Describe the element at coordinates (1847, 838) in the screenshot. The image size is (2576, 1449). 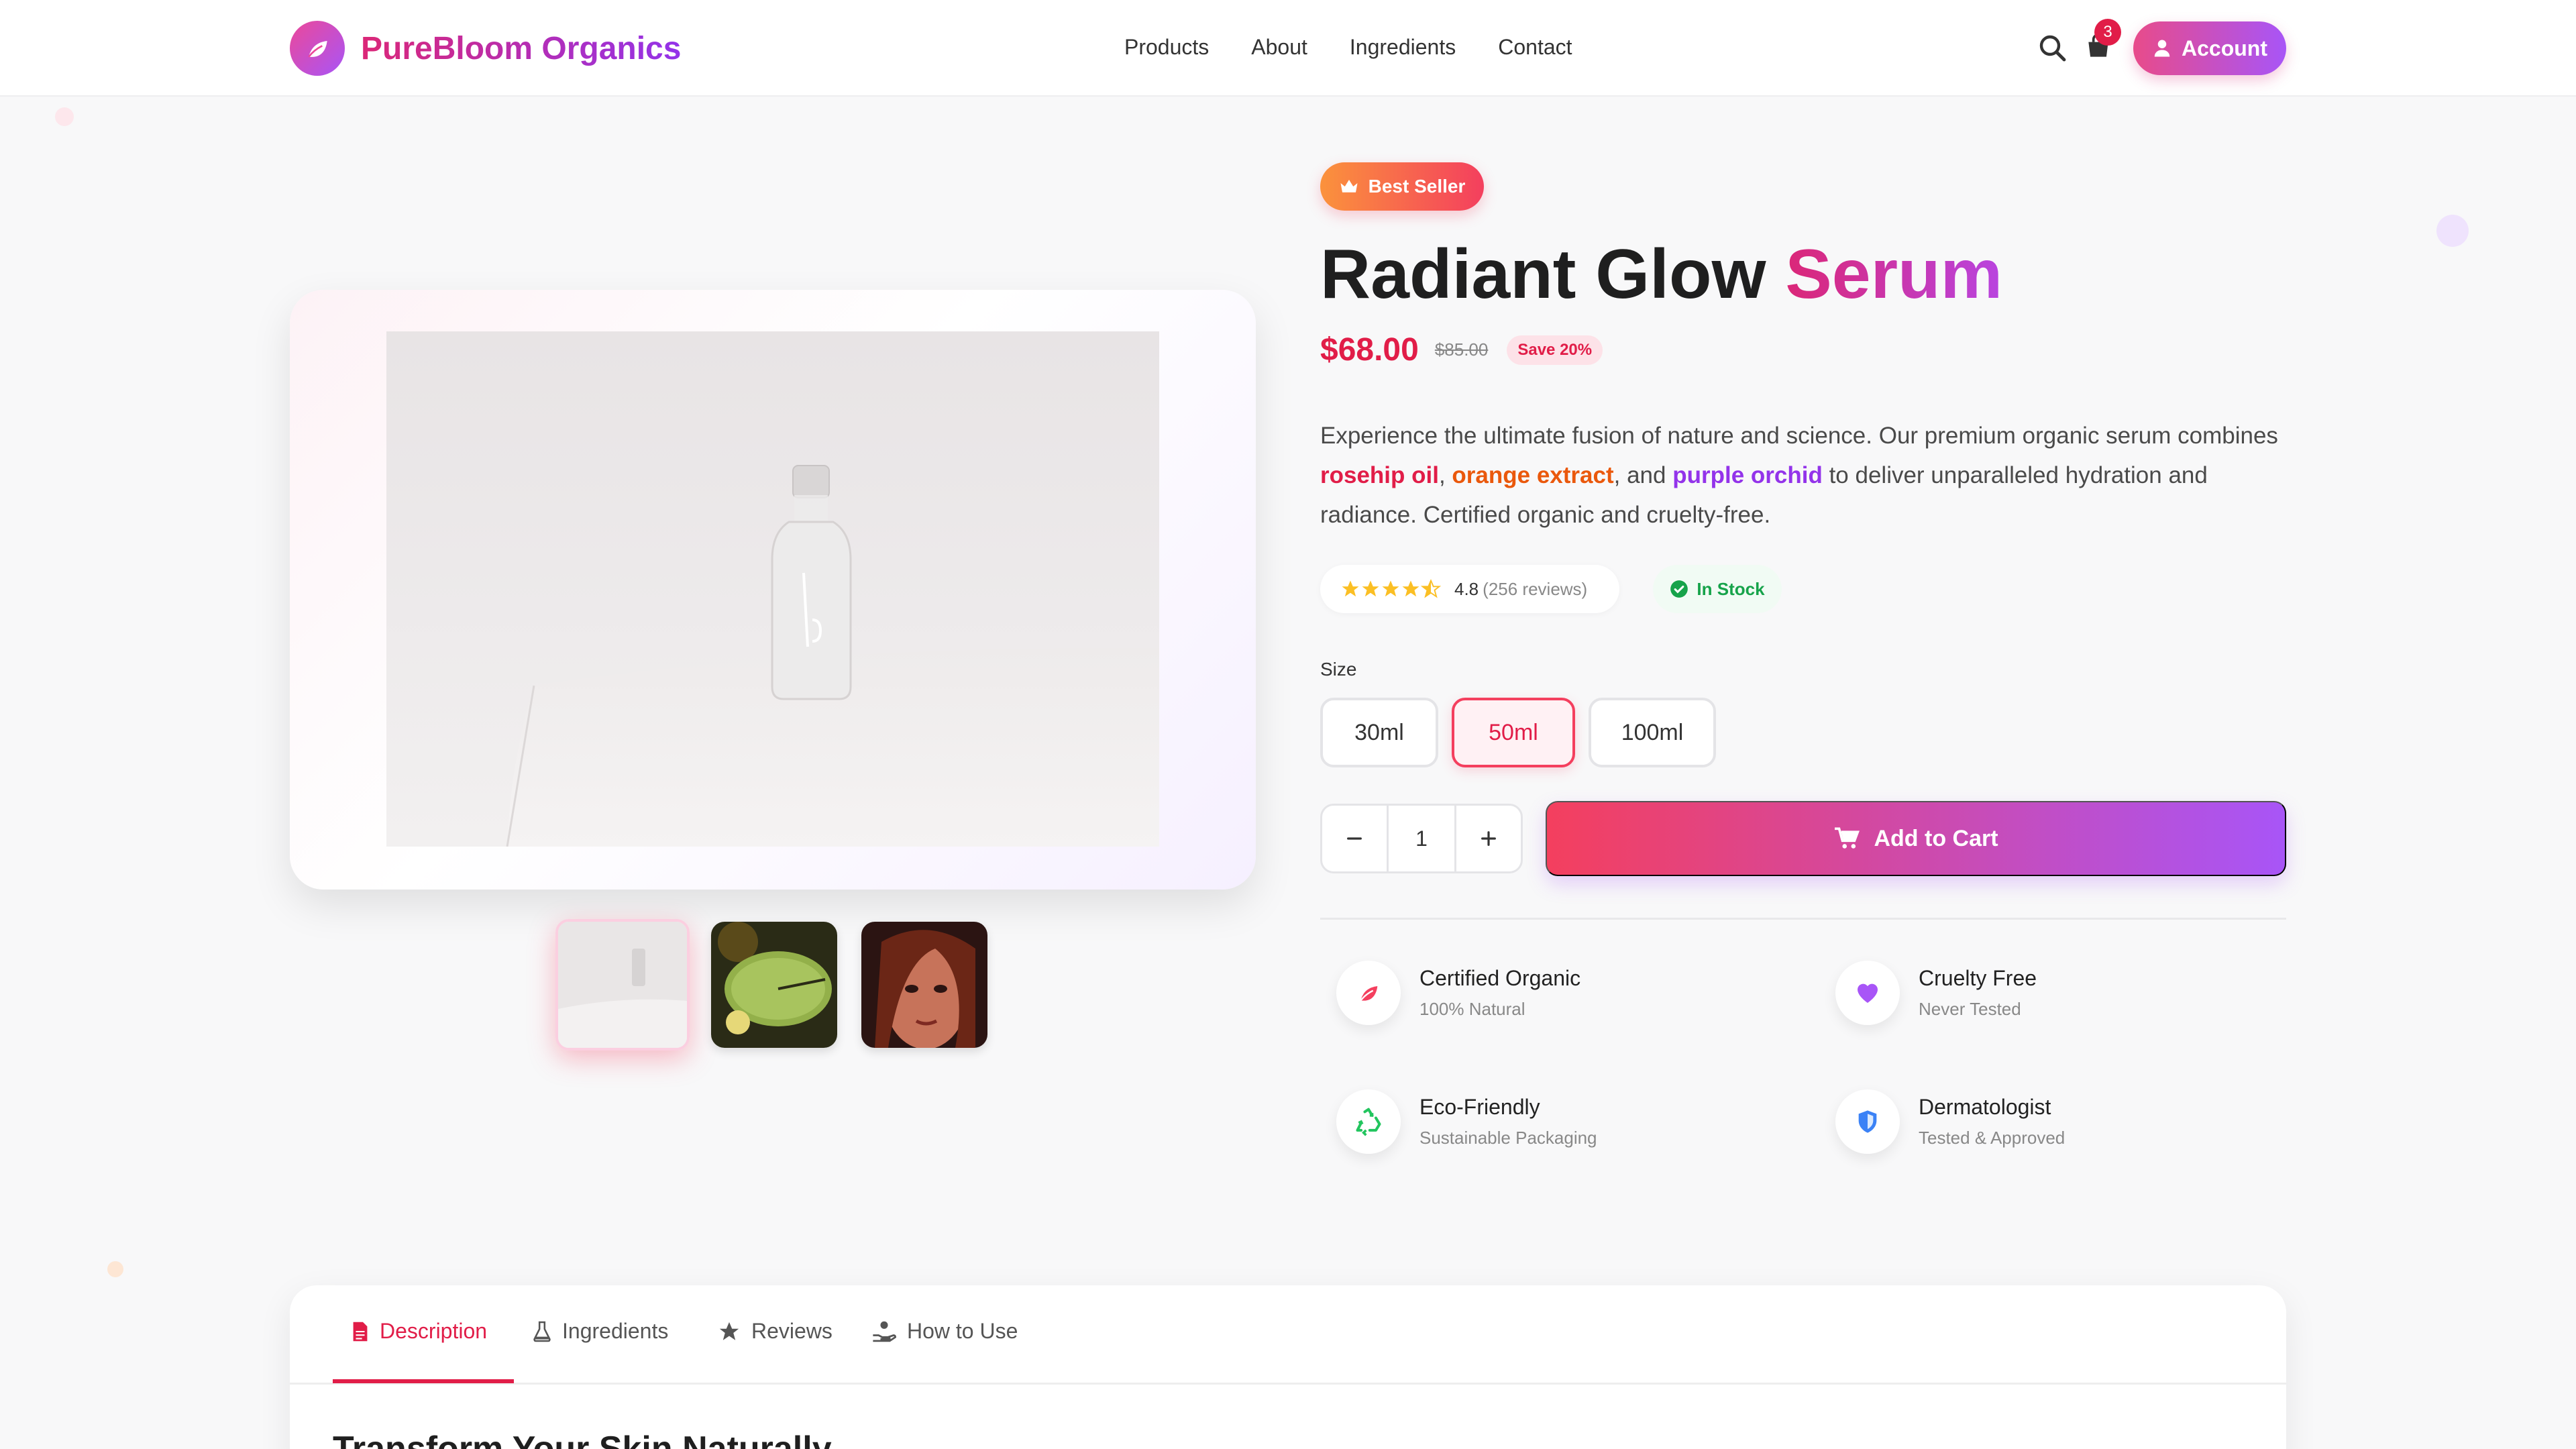
I see `cart-icon` at that location.